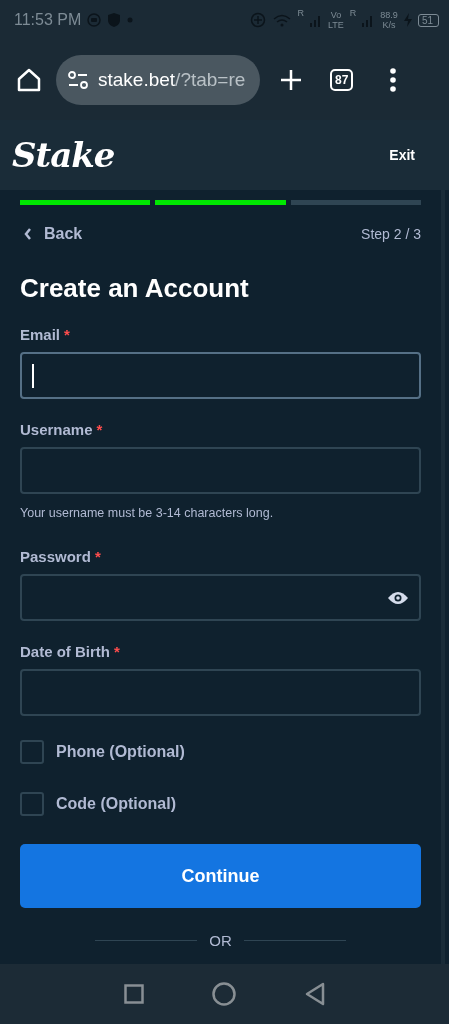 Image resolution: width=449 pixels, height=1024 pixels. What do you see at coordinates (389, 25) in the screenshot?
I see `speed-unit: K/s` at bounding box center [389, 25].